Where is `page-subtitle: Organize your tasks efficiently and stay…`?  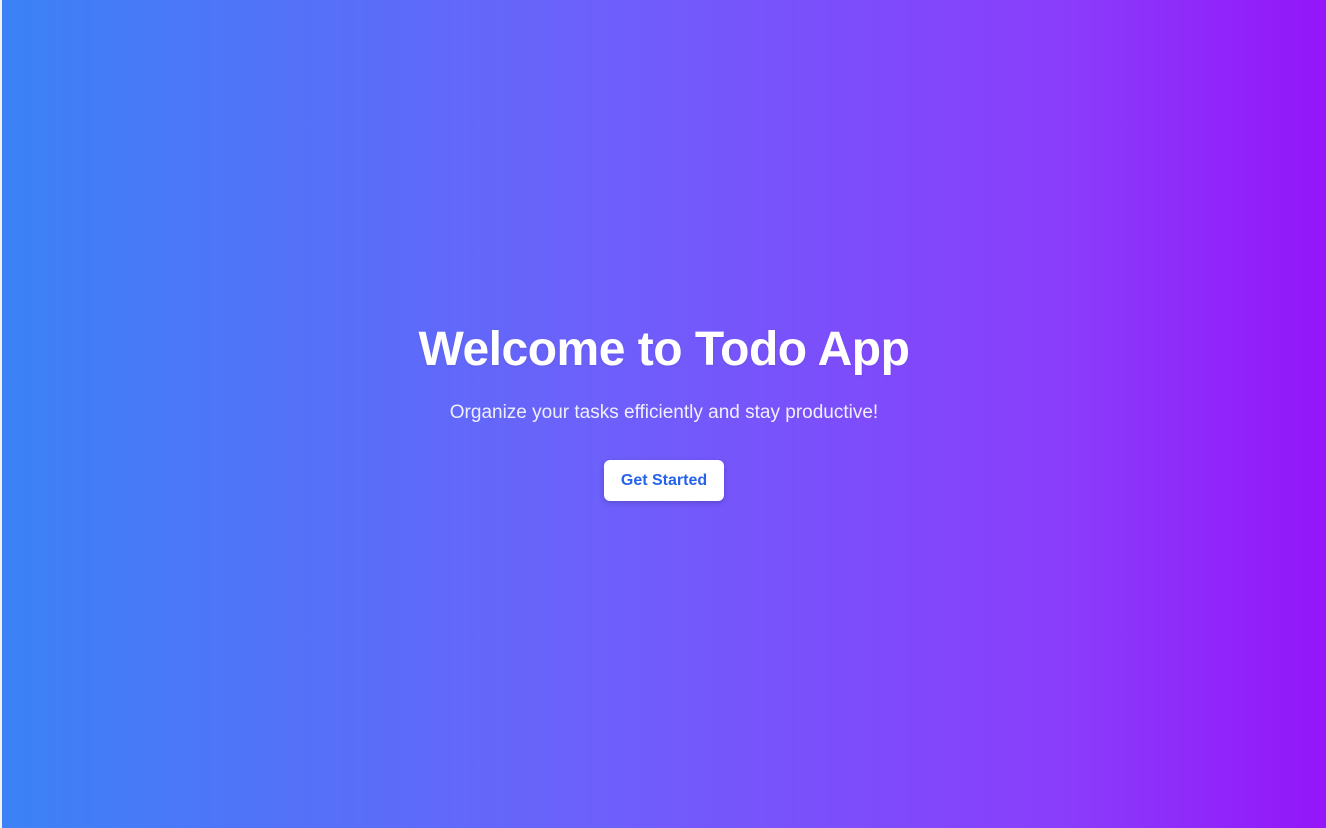 page-subtitle: Organize your tasks efficiently and stay… is located at coordinates (664, 412).